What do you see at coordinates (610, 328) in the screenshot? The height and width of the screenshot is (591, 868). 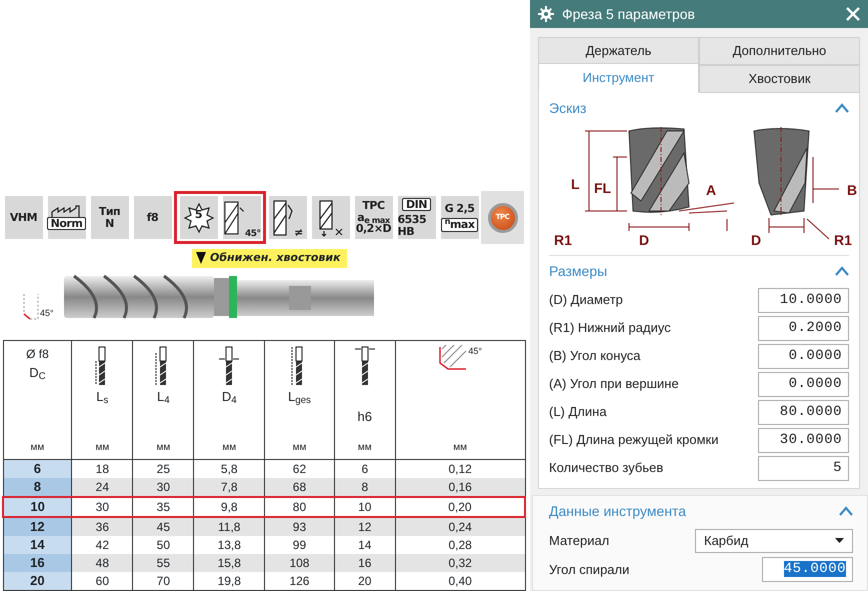 I see `field-label: (R1) Нижний радиус` at bounding box center [610, 328].